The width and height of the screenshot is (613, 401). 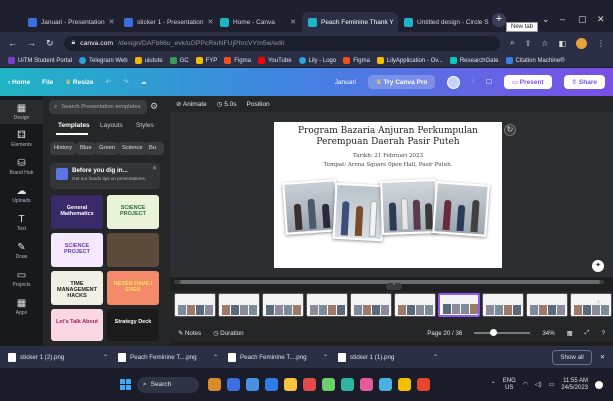 What do you see at coordinates (584, 82) in the screenshot?
I see `share-button: ⇧ Share` at bounding box center [584, 82].